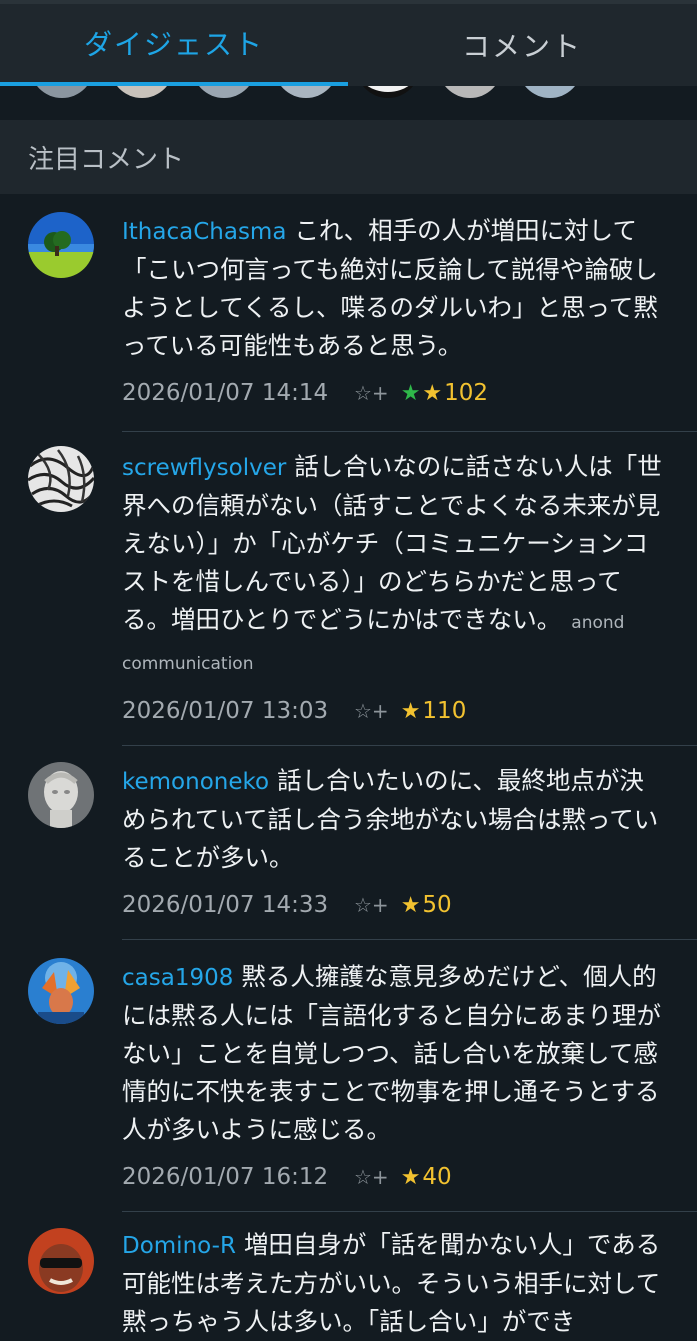  Describe the element at coordinates (174, 45) in the screenshot. I see `tab-digest: ダイジェスト` at that location.